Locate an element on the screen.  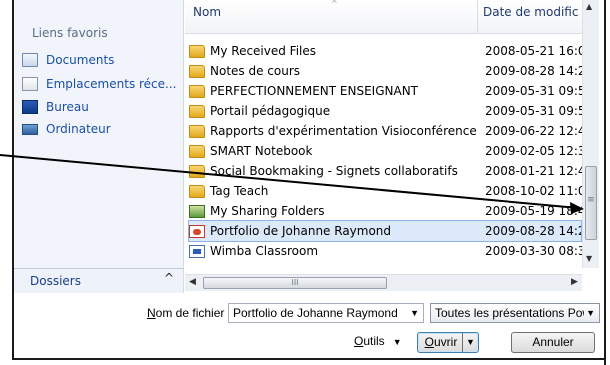
open-split-dropdown-icon: ▼ is located at coordinates (470, 342).